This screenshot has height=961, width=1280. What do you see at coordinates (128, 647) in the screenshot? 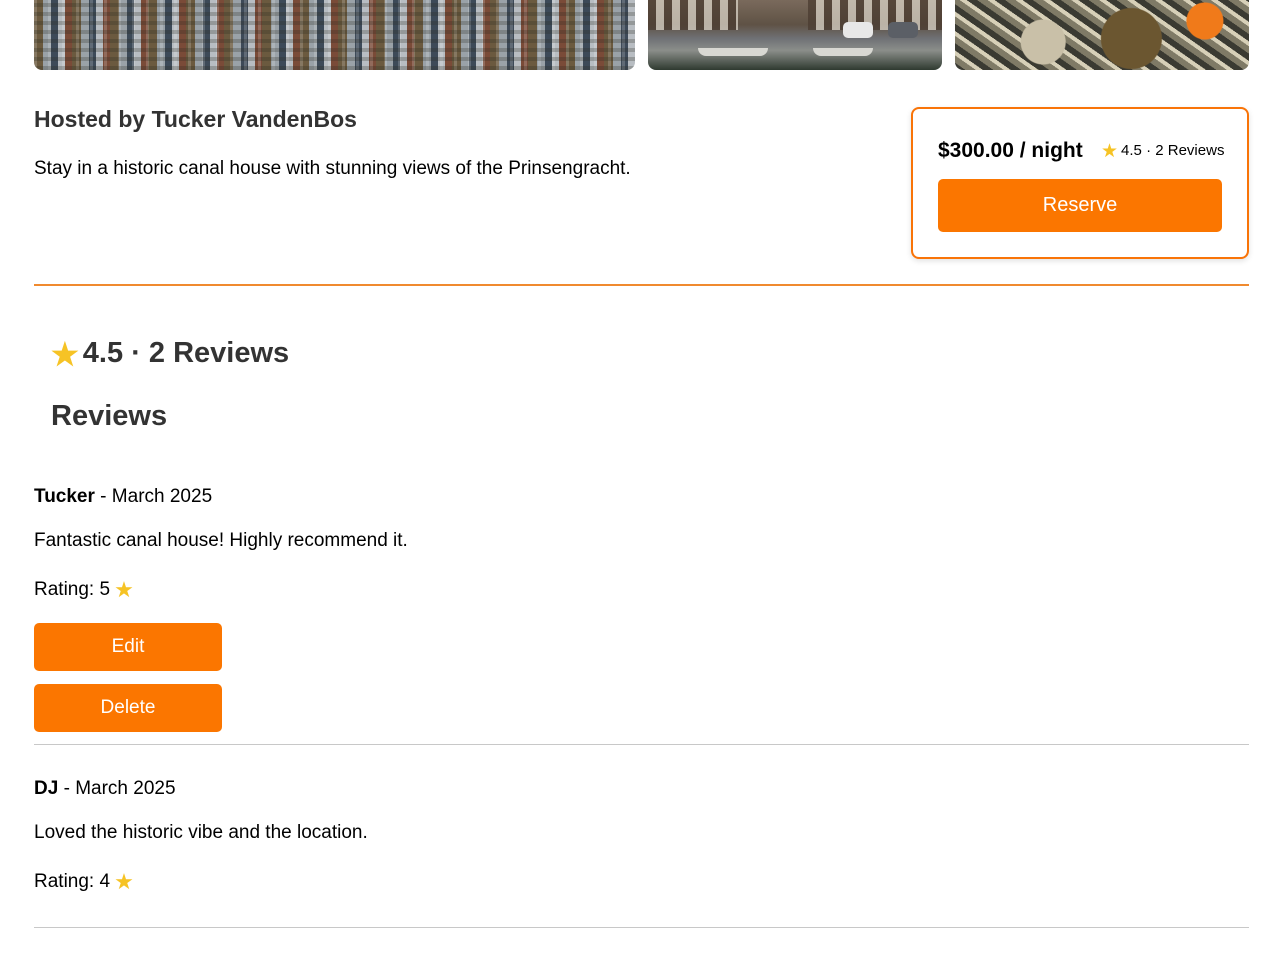
I see `edit-review-button: Edit` at bounding box center [128, 647].